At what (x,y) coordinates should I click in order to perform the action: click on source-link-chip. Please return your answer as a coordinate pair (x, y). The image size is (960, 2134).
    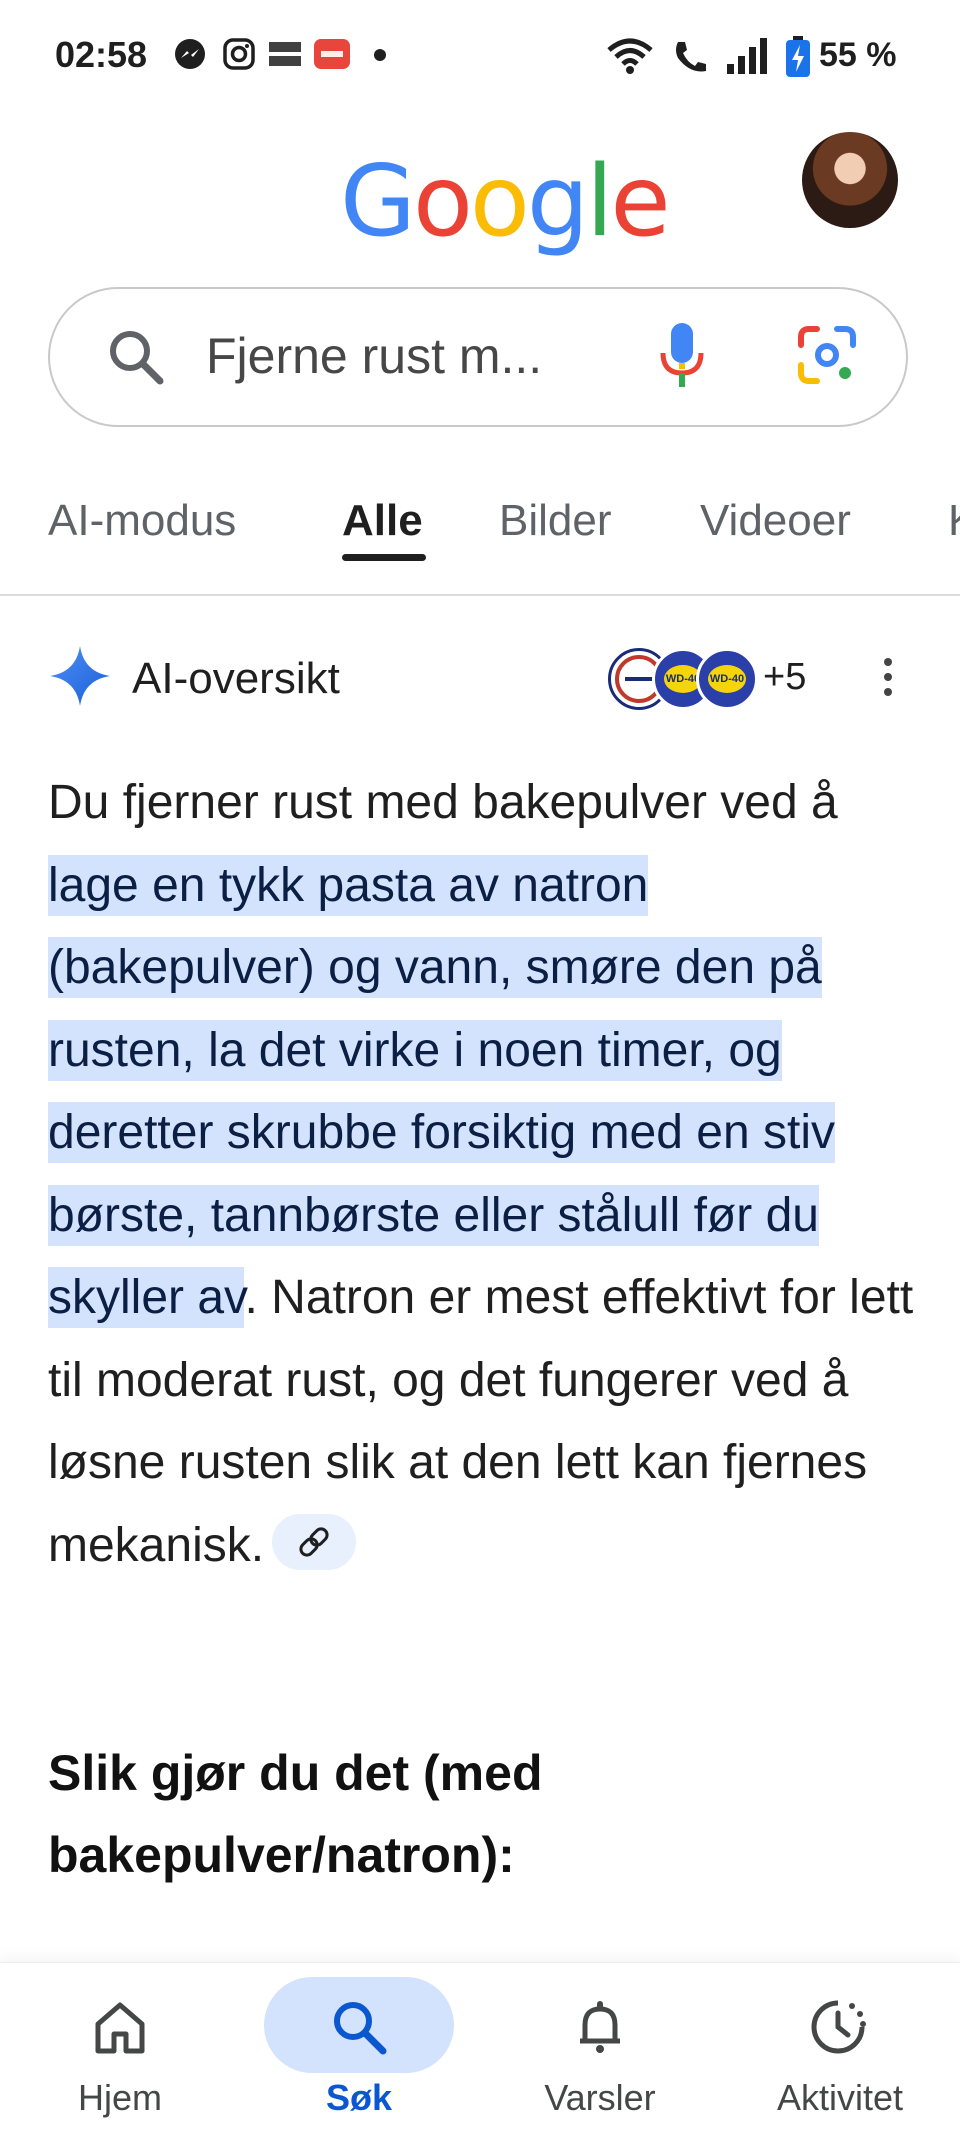
    Looking at the image, I should click on (314, 1541).